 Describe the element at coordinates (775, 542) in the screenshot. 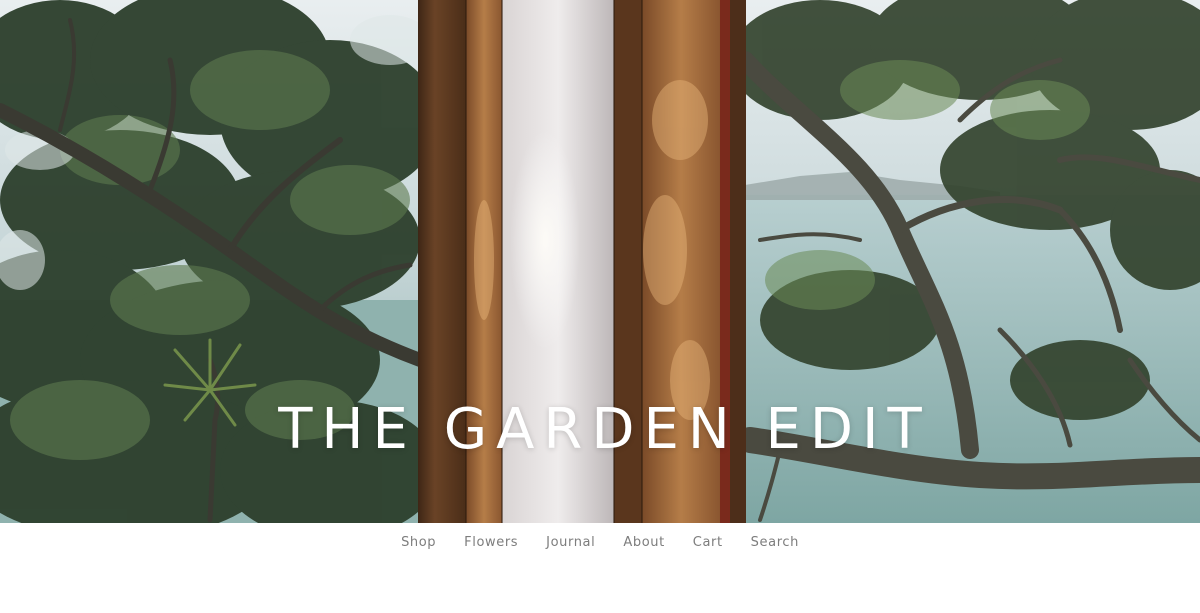

I see `nav-item-search: Search` at that location.